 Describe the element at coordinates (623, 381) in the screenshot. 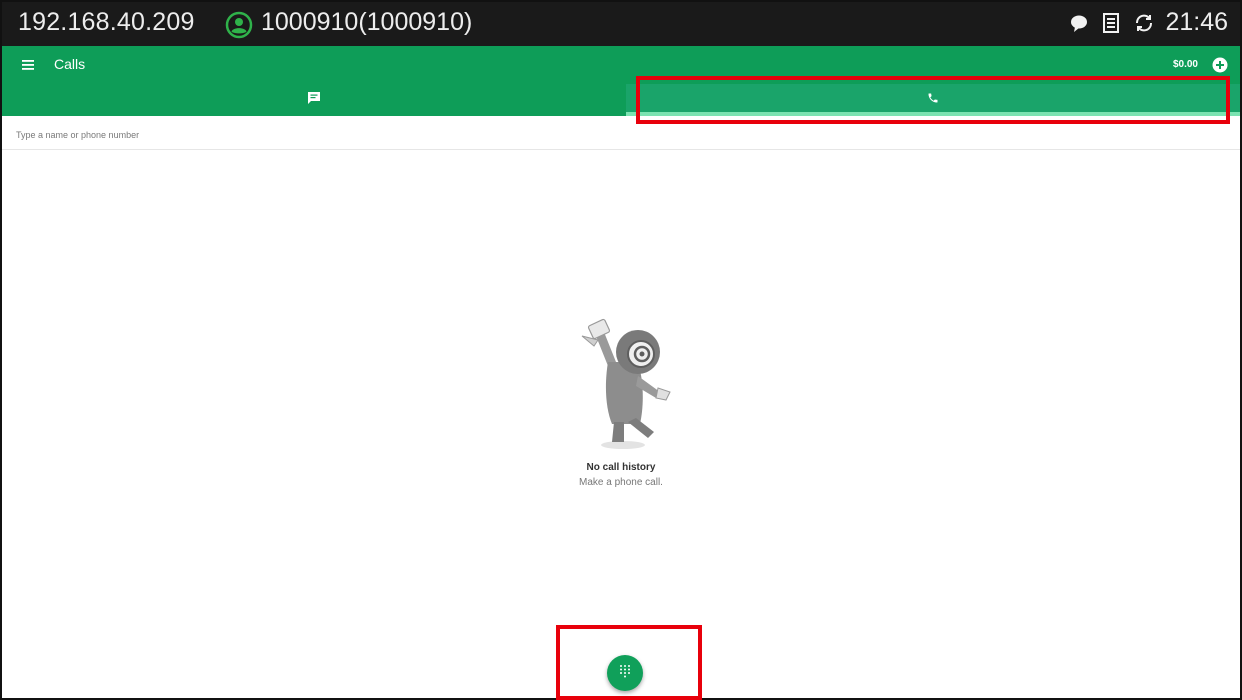

I see `empty-state-illustration` at that location.